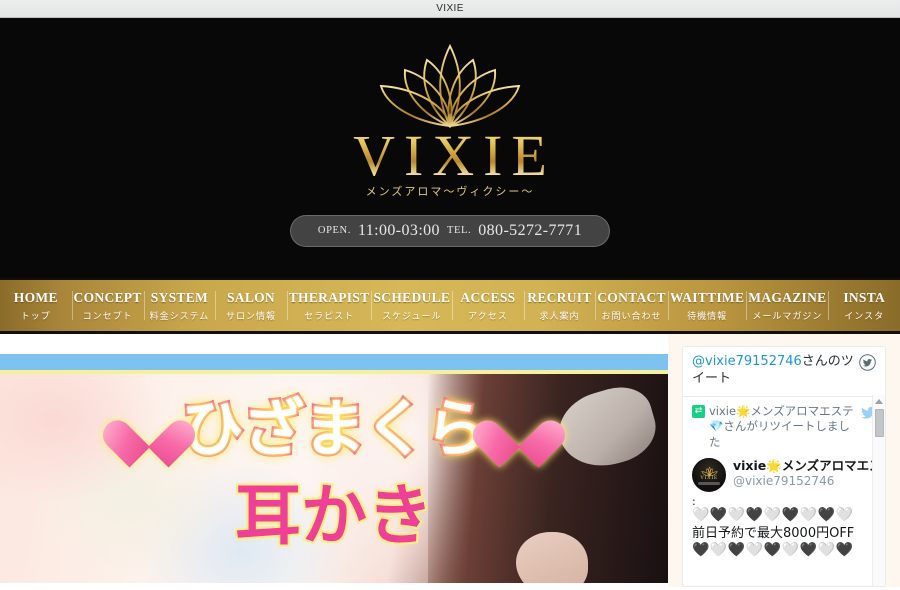 Image resolution: width=900 pixels, height=590 pixels. Describe the element at coordinates (35, 297) in the screenshot. I see `nav-item-label-en: HOME` at that location.